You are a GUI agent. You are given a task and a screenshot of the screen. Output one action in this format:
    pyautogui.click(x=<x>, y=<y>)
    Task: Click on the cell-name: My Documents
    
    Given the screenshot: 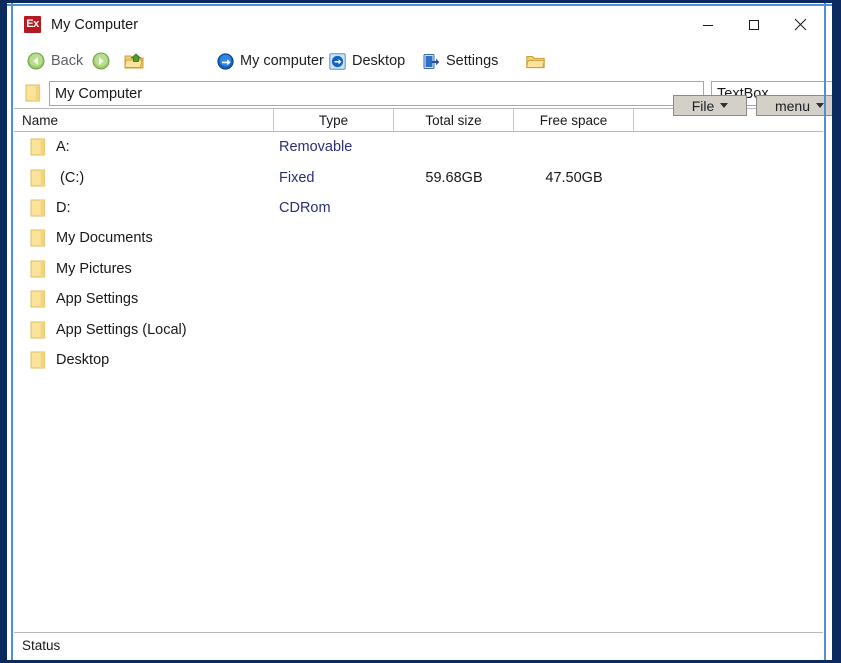 What is the action you would take?
    pyautogui.click(x=91, y=238)
    